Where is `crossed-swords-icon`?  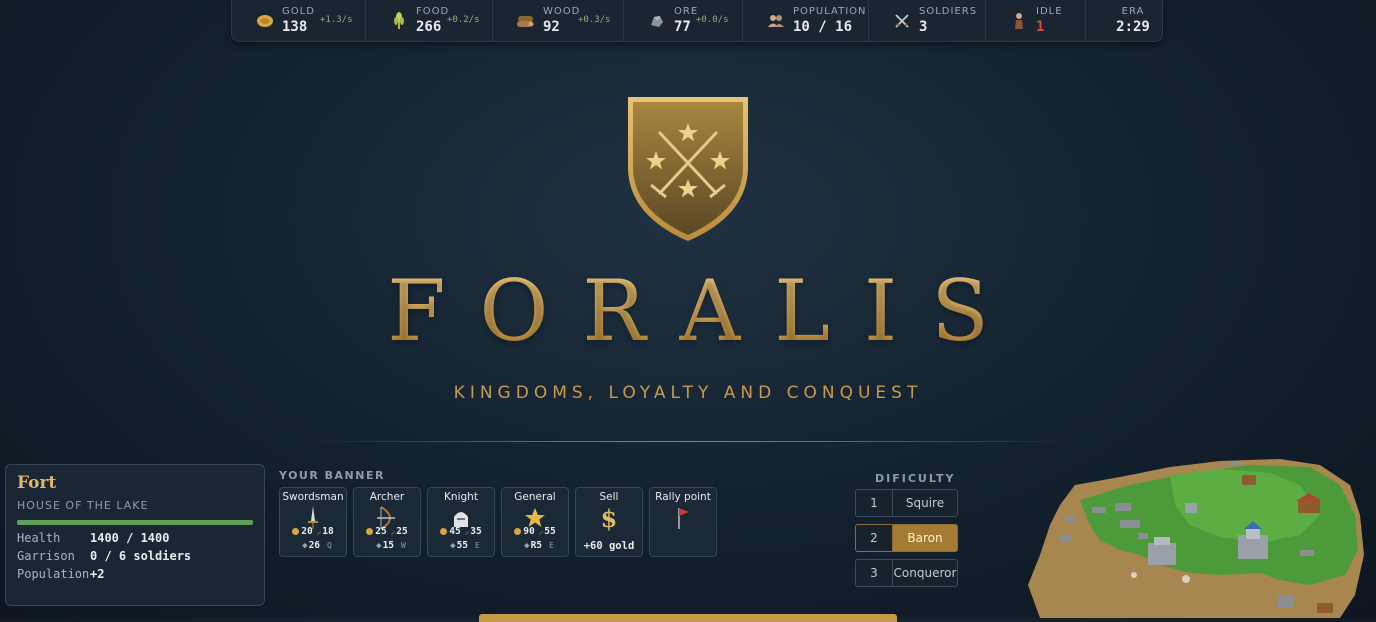 crossed-swords-icon is located at coordinates (902, 21).